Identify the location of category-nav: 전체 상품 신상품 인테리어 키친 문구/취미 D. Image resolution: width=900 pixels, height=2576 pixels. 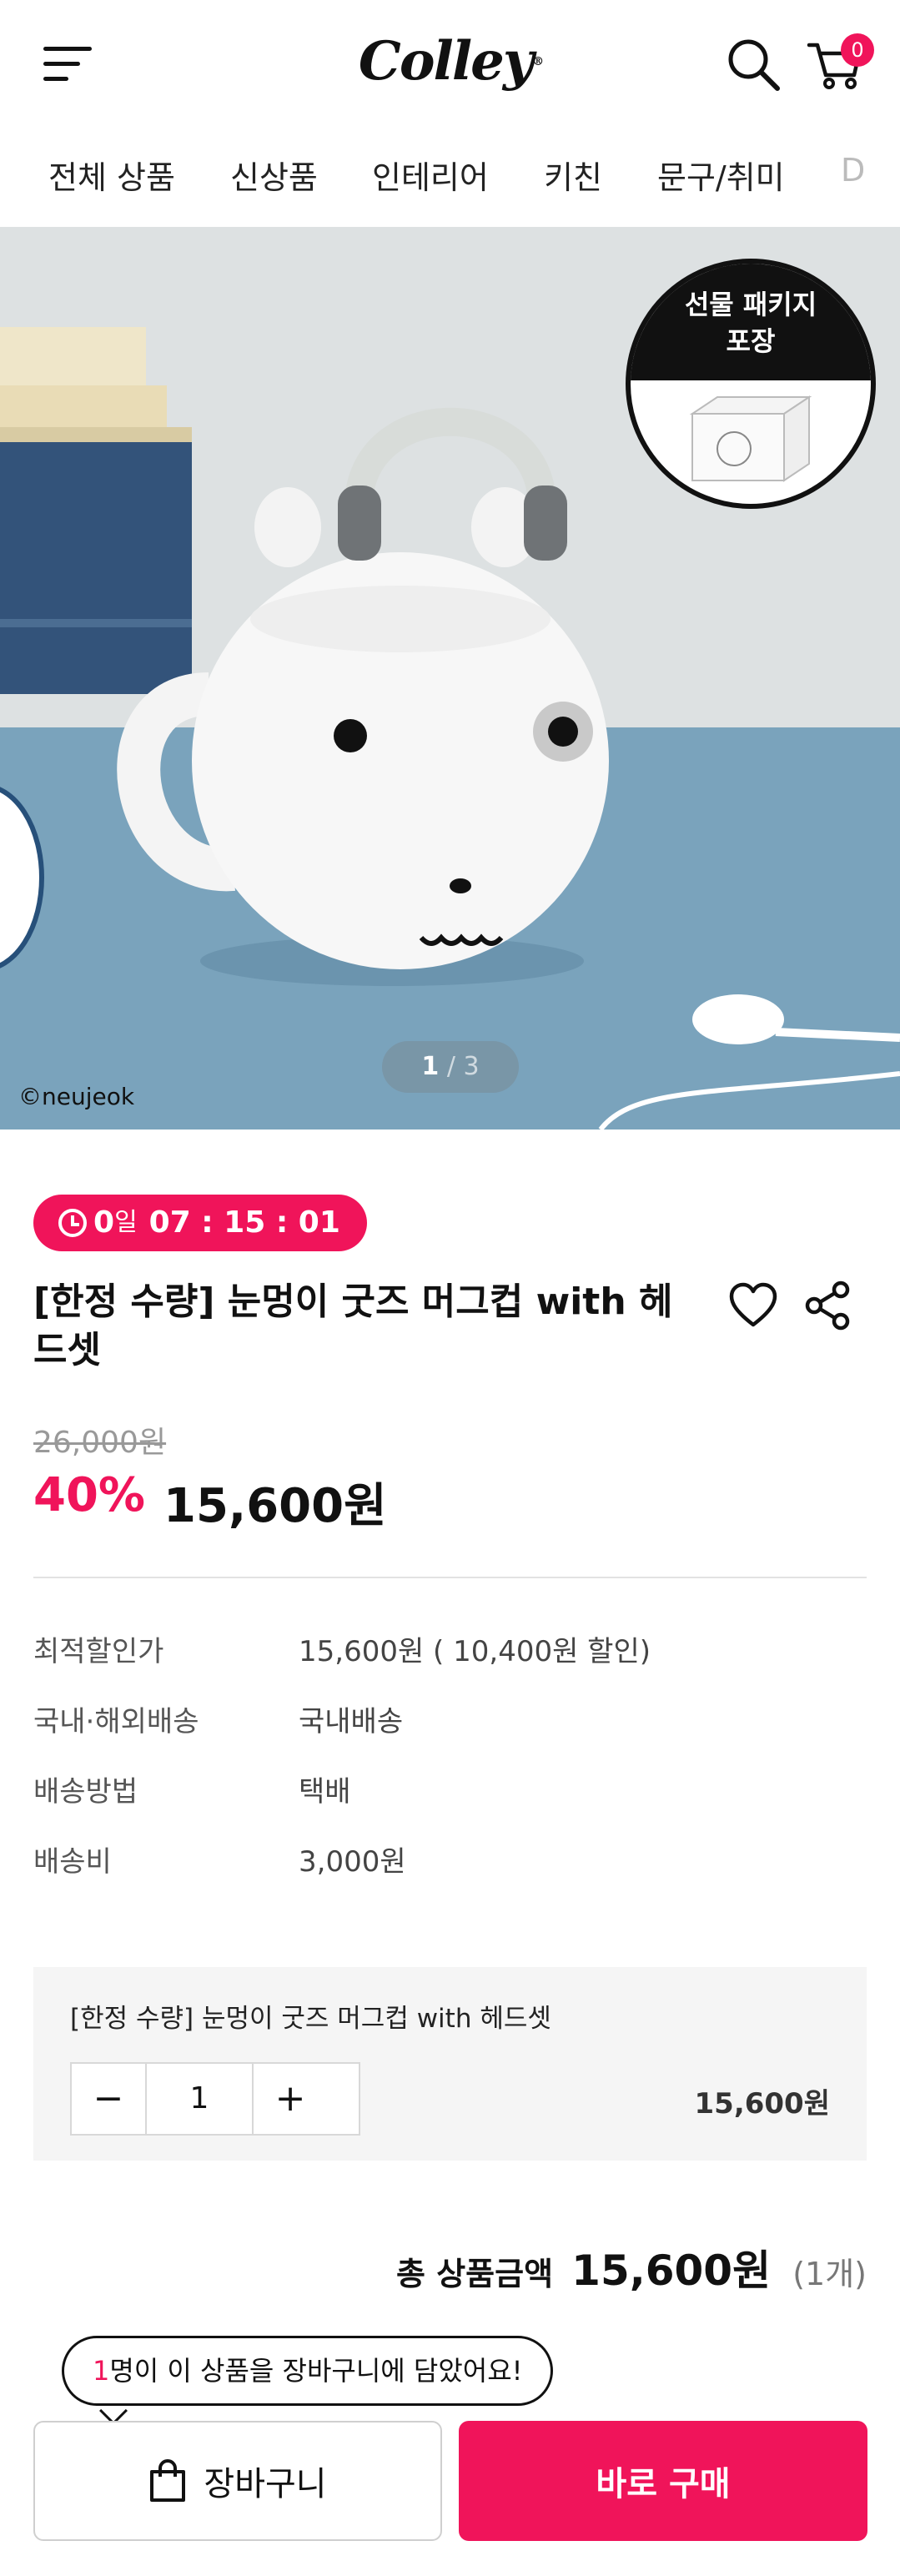
(450, 179).